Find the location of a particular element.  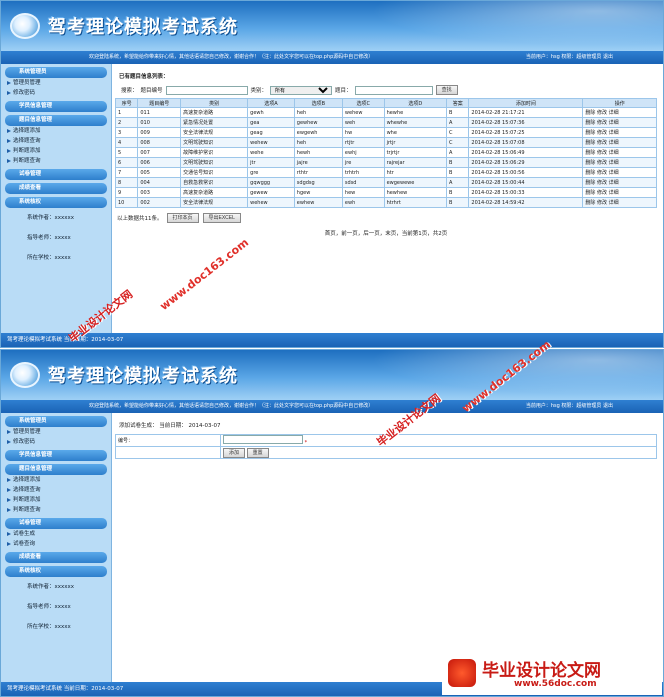

exam-code-input is located at coordinates (263, 439).